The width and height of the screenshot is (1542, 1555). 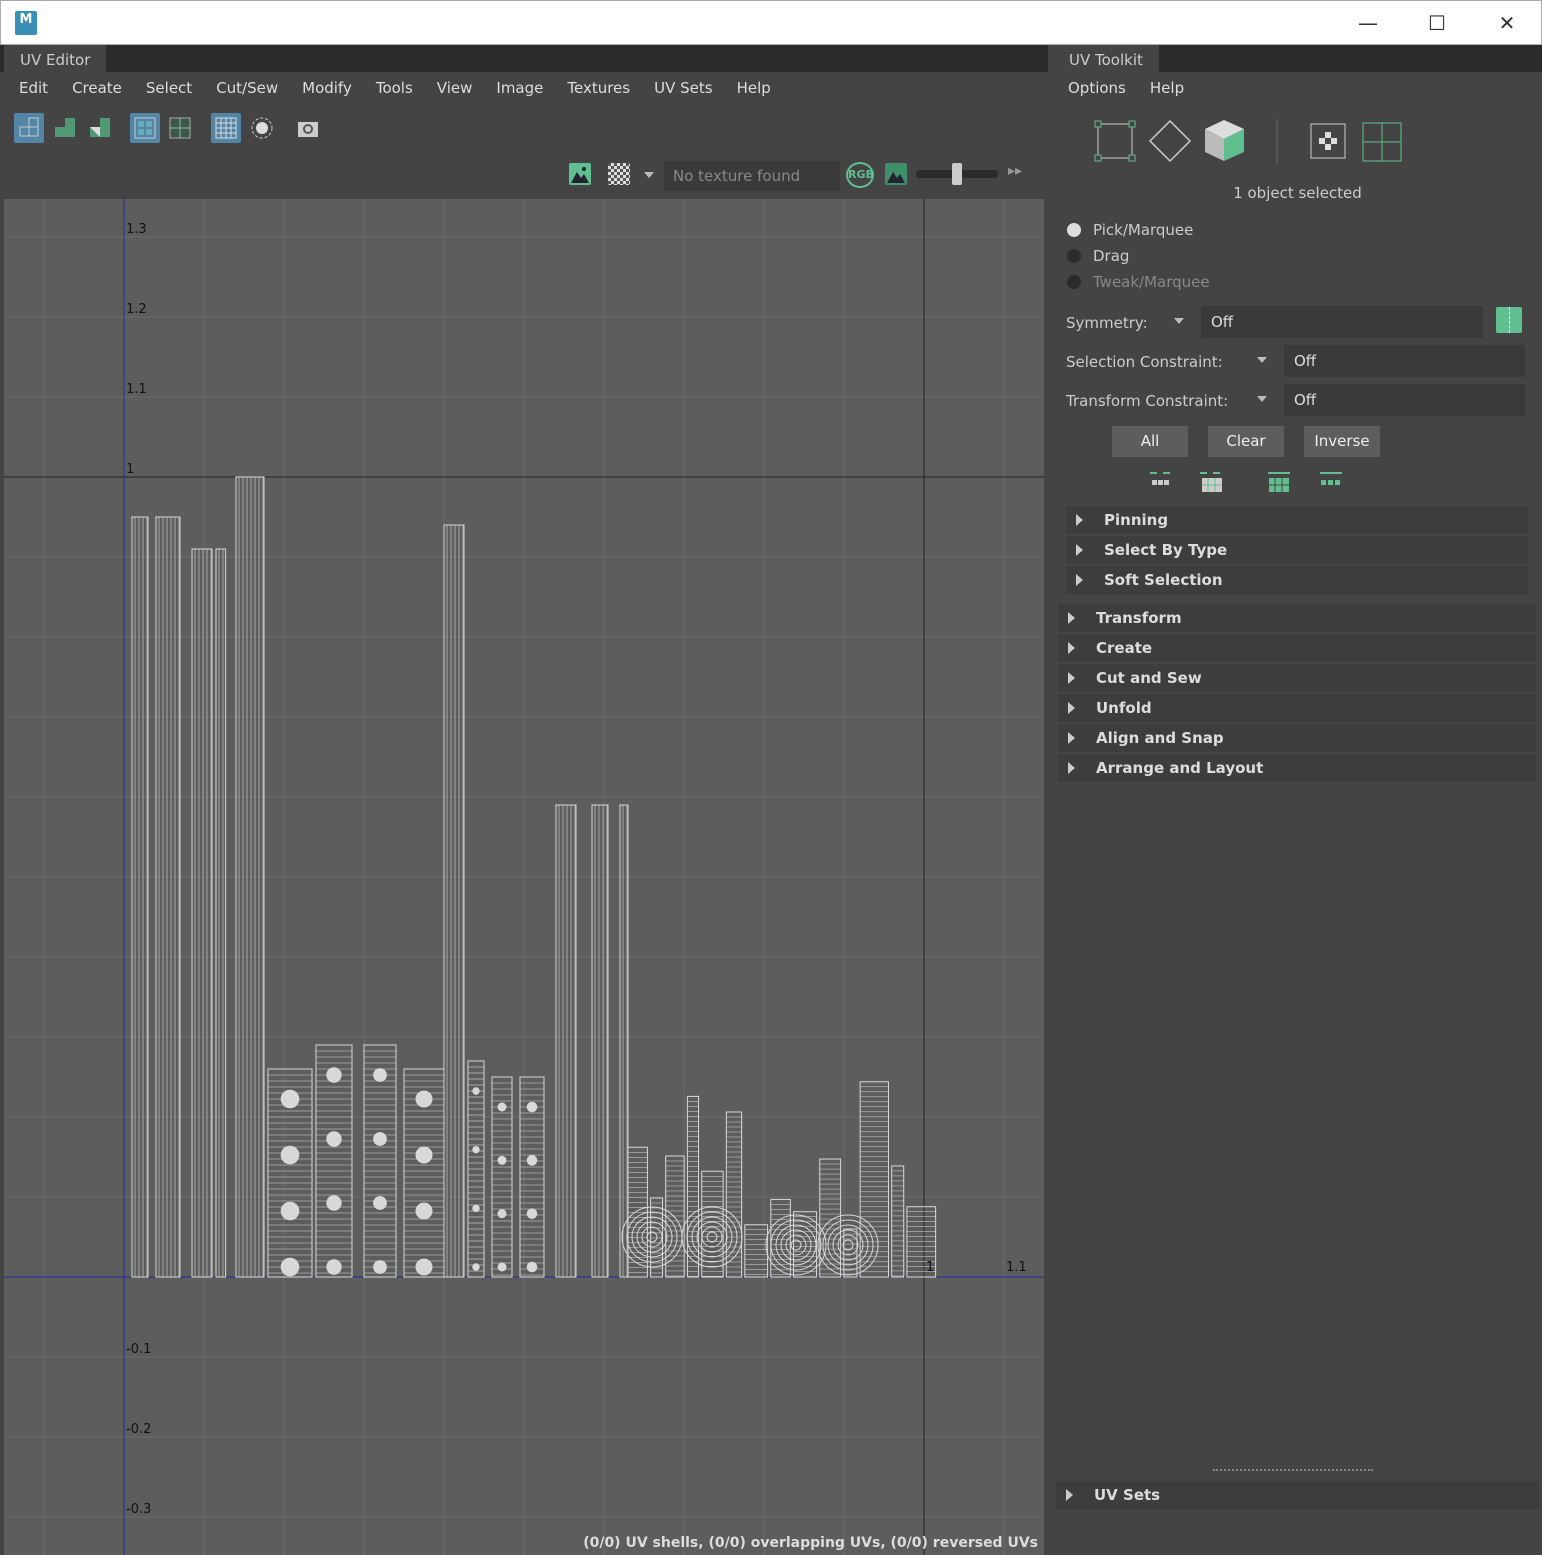 I want to click on menu-uv-sets: UV Sets, so click(x=683, y=89).